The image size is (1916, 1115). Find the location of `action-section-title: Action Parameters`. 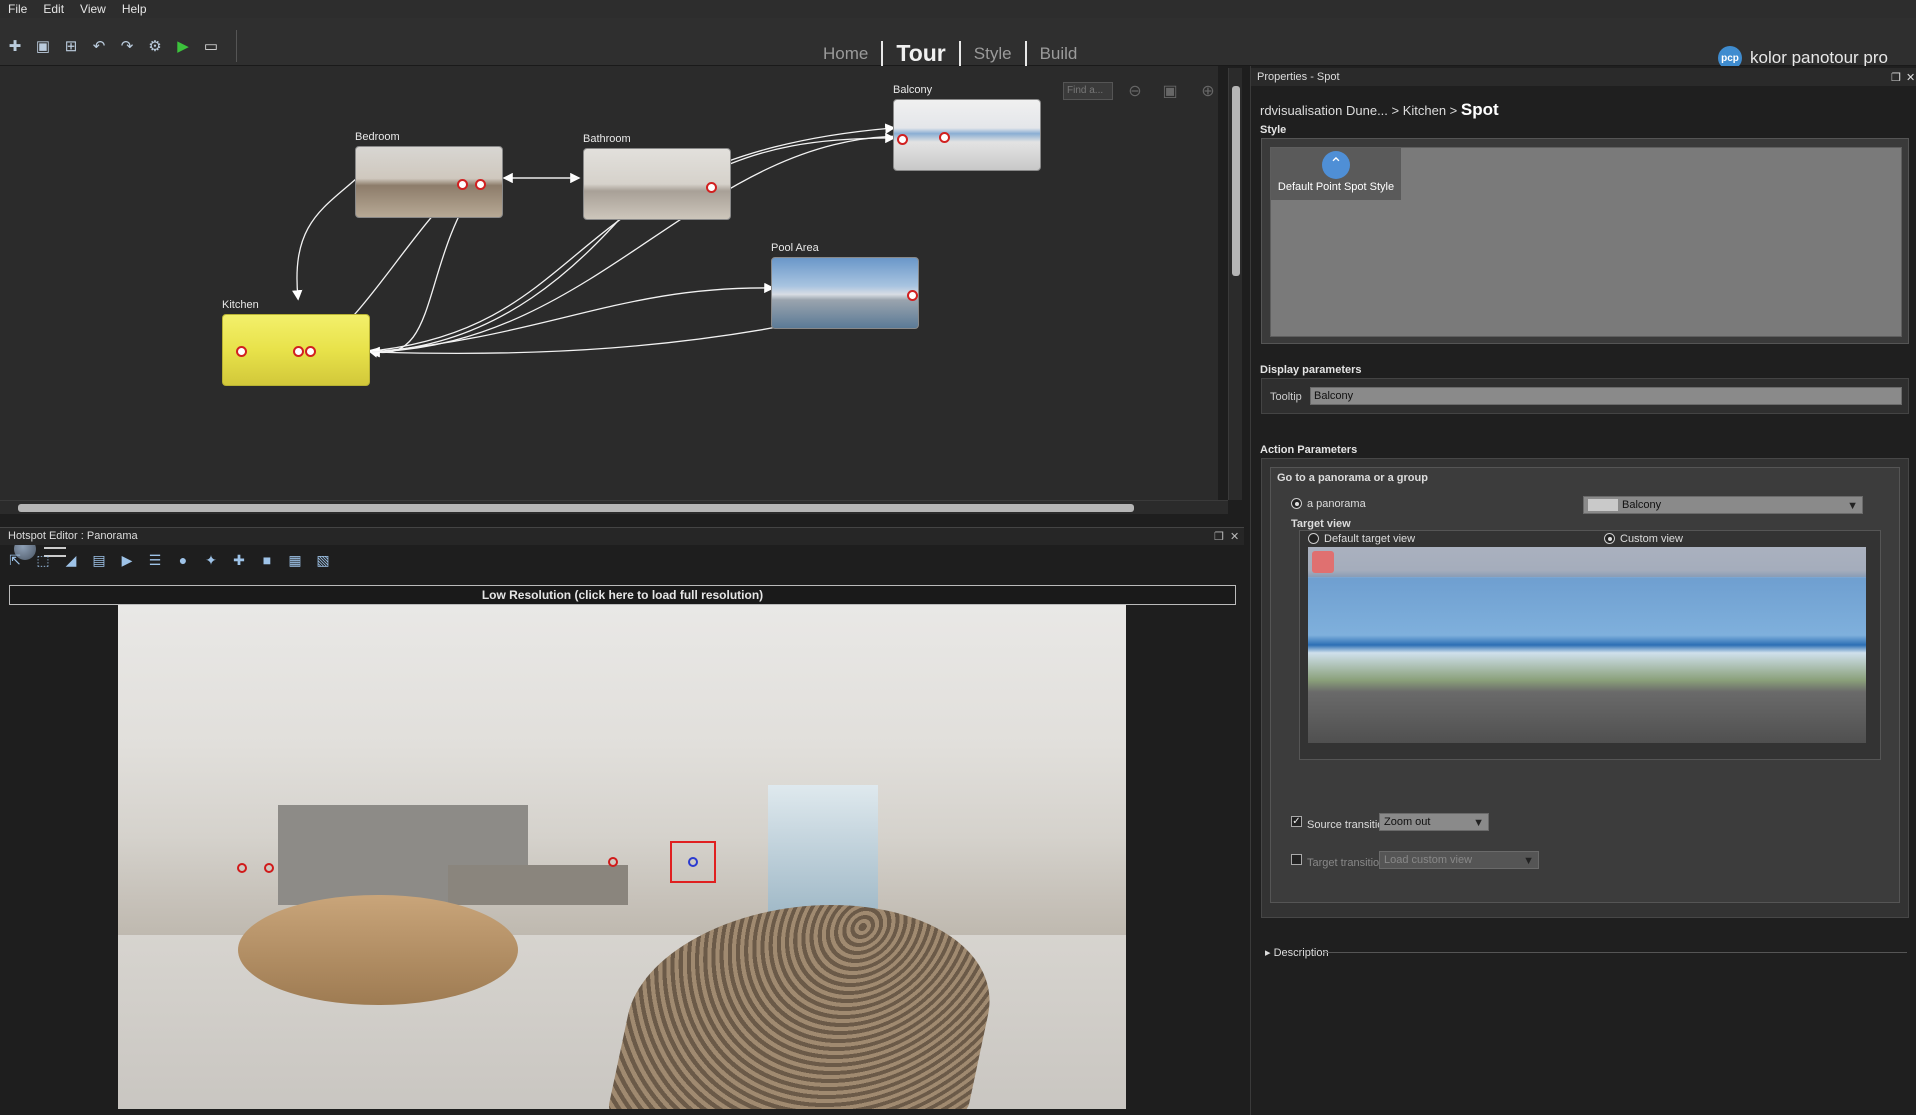

action-section-title: Action Parameters is located at coordinates (1309, 450).